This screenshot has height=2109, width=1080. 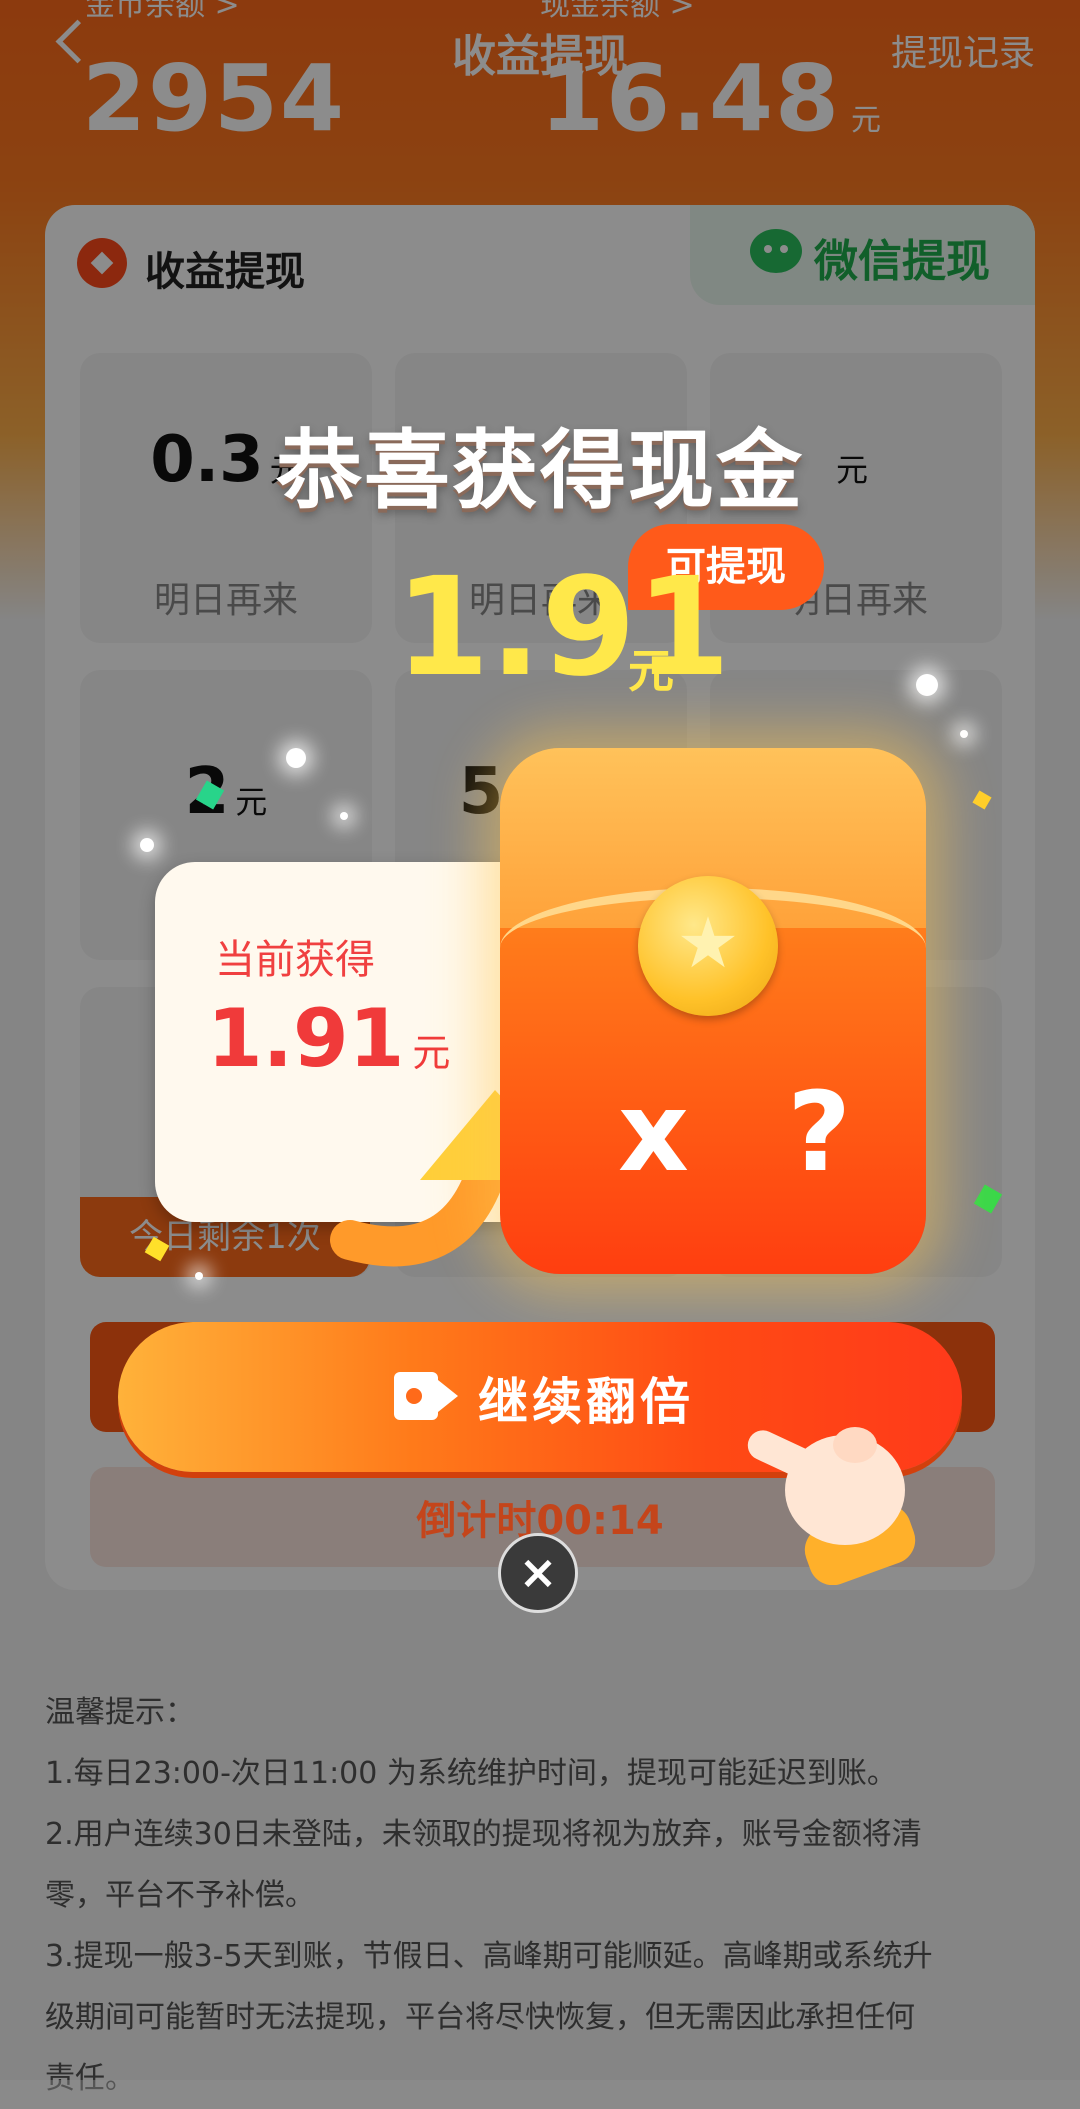 What do you see at coordinates (295, 960) in the screenshot?
I see `current-reward-label: 当前获得` at bounding box center [295, 960].